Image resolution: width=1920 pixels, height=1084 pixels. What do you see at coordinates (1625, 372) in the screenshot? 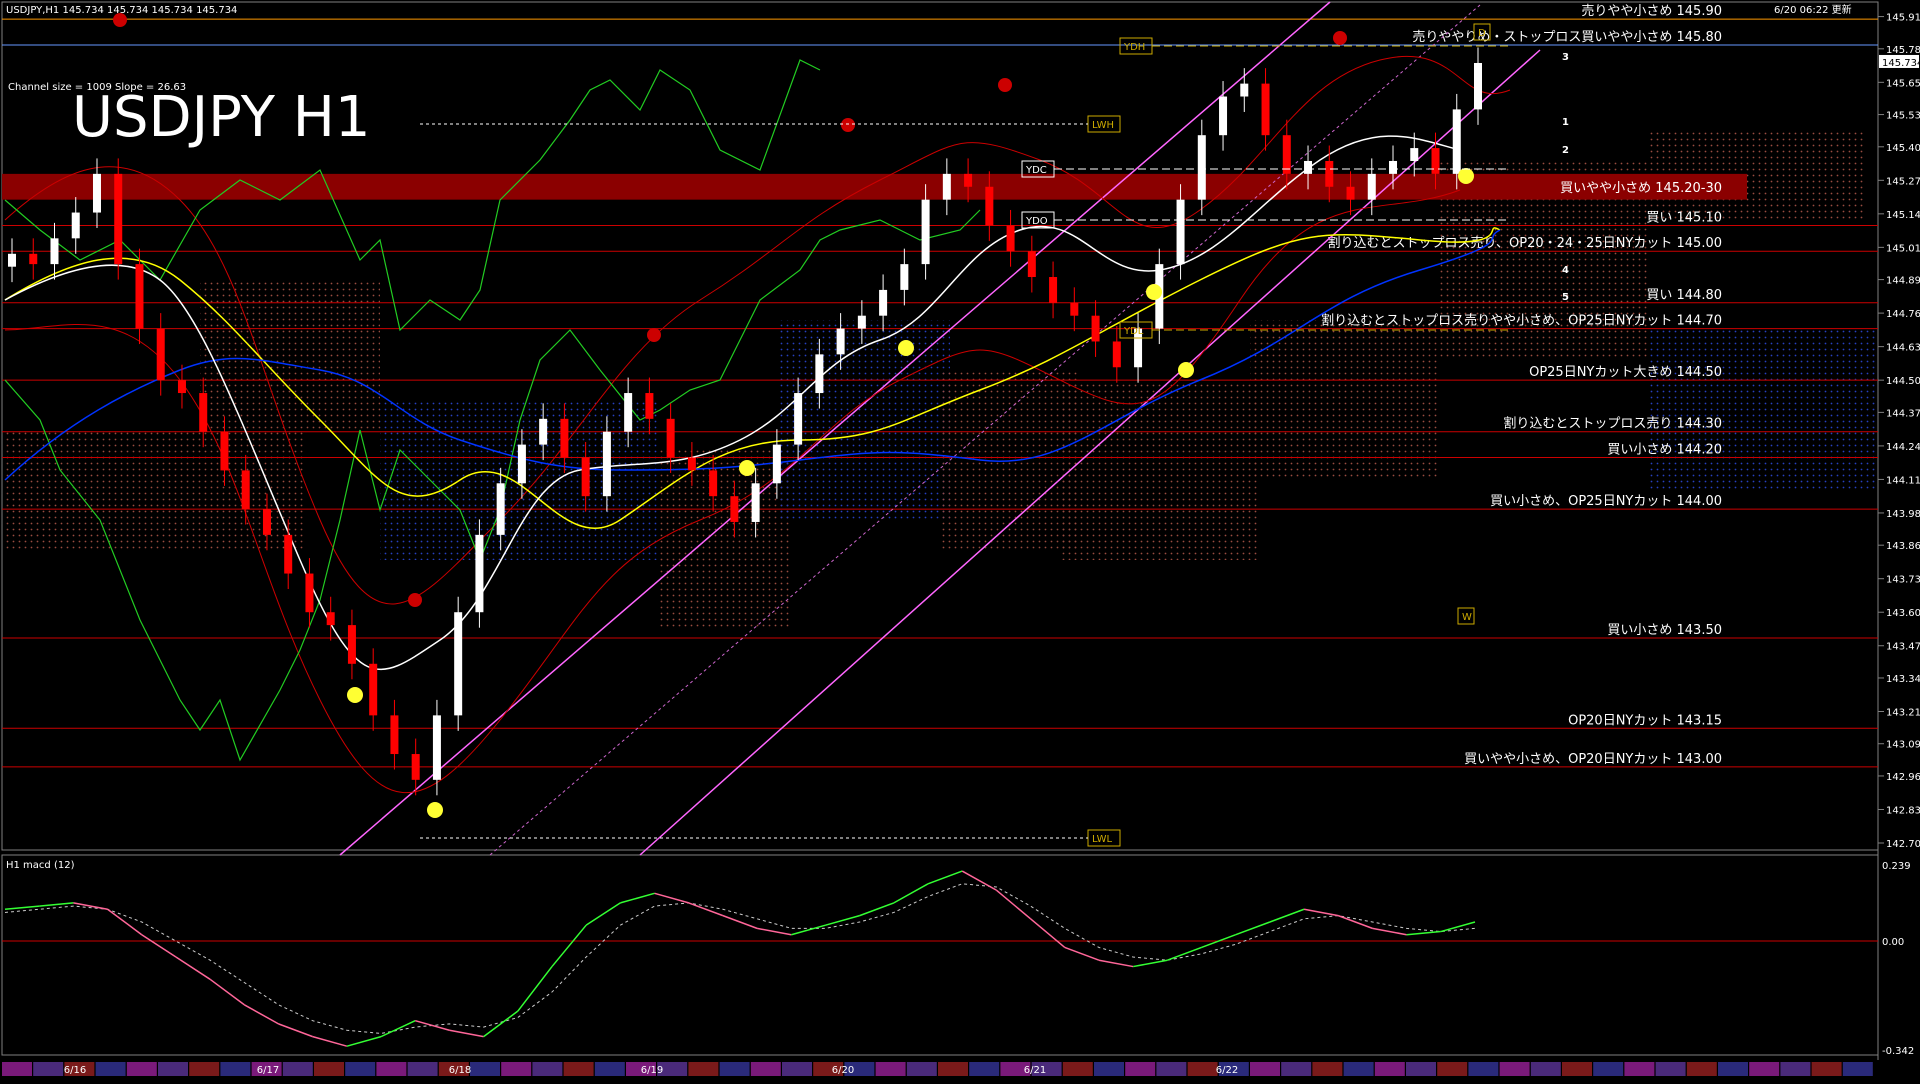
I see `level-label: OP25日NYカット大きめ 144.50` at bounding box center [1625, 372].